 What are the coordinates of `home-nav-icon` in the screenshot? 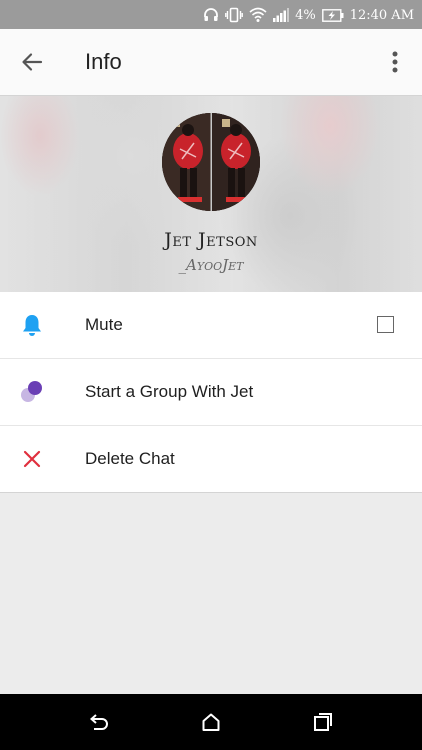 It's located at (211, 722).